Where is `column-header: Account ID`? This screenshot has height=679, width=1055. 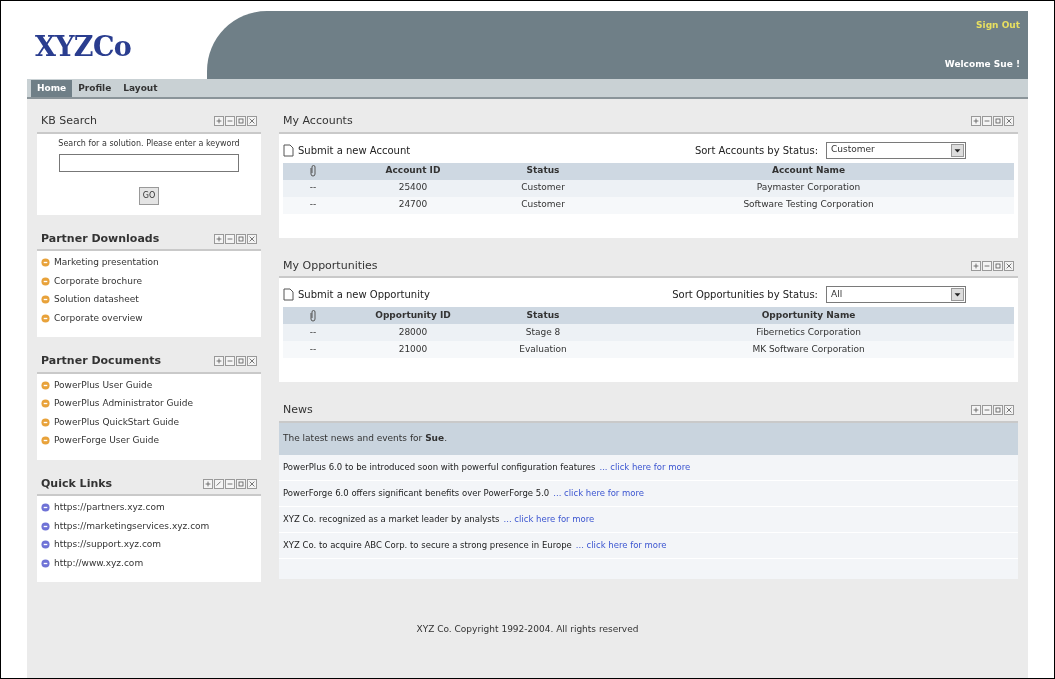
column-header: Account ID is located at coordinates (413, 171).